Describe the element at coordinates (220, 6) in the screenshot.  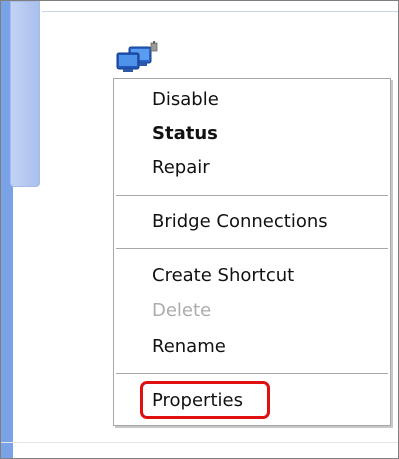
I see `content-top-edge` at that location.